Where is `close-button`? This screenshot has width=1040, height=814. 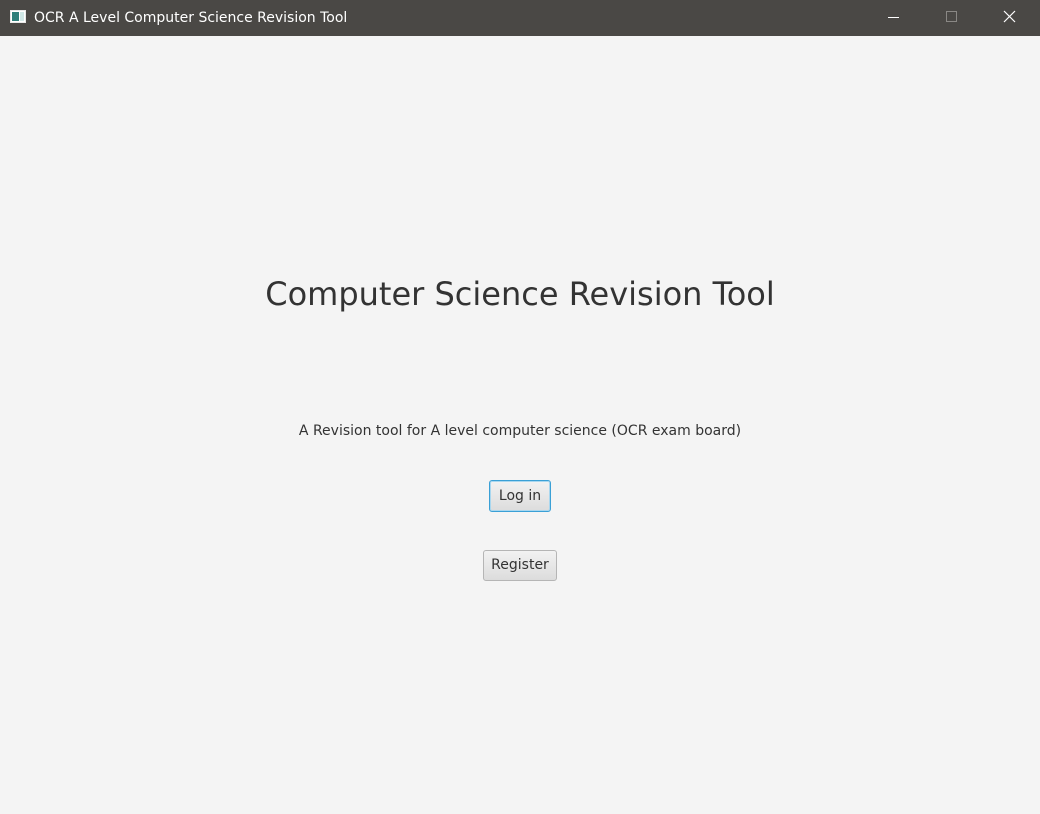
close-button is located at coordinates (1010, 18).